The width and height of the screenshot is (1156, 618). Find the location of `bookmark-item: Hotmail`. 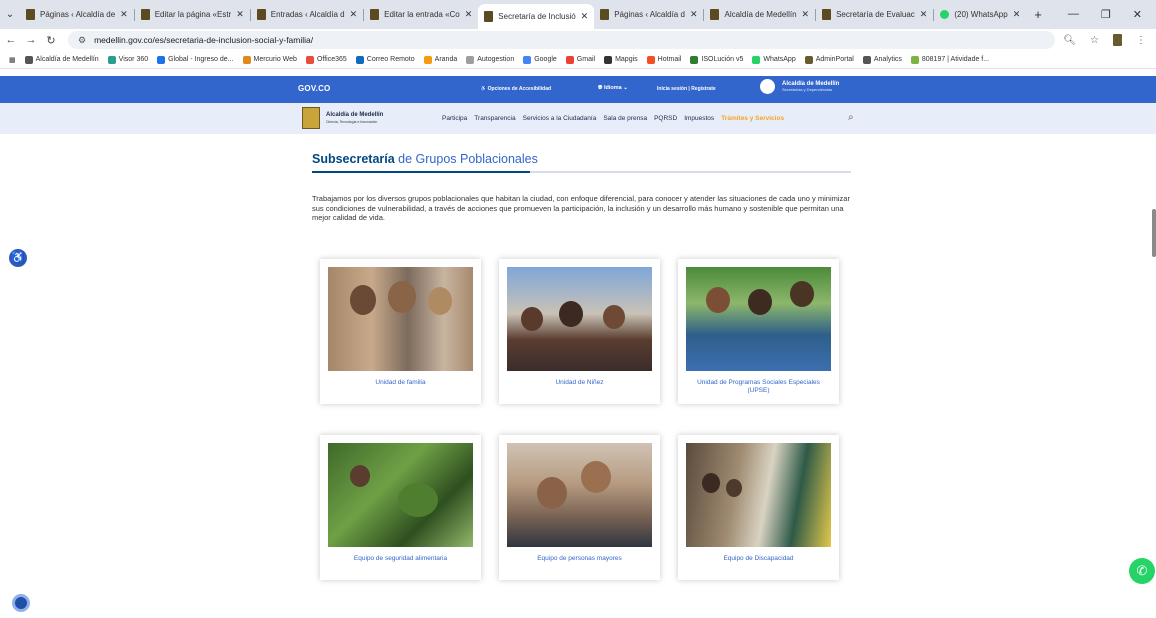

bookmark-item: Hotmail is located at coordinates (664, 59).